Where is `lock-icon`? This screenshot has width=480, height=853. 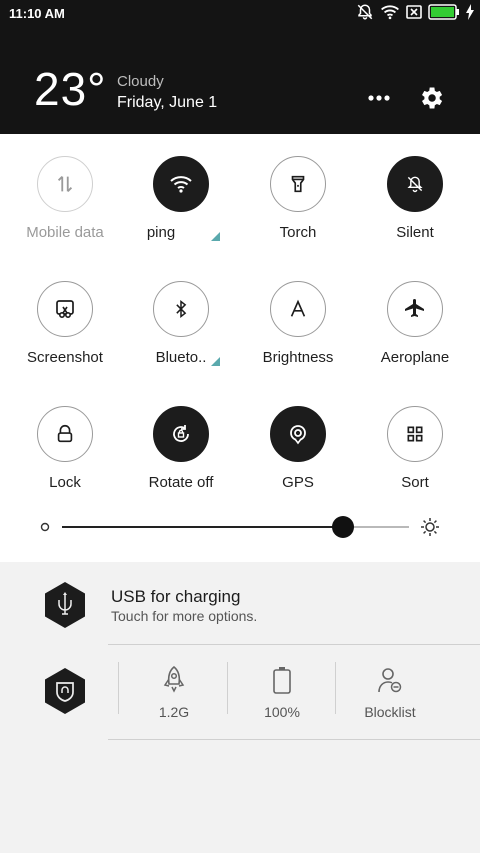 lock-icon is located at coordinates (65, 433).